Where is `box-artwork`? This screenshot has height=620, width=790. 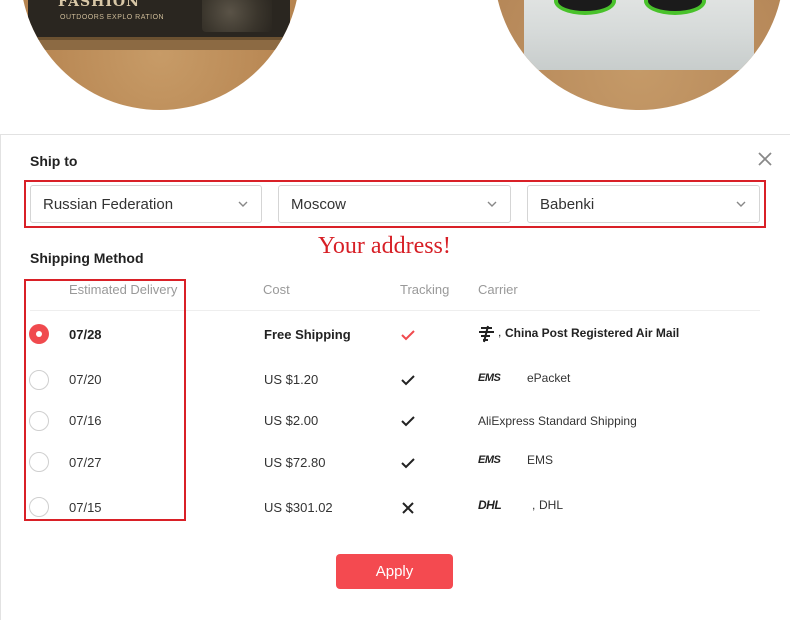
box-artwork is located at coordinates (237, 16).